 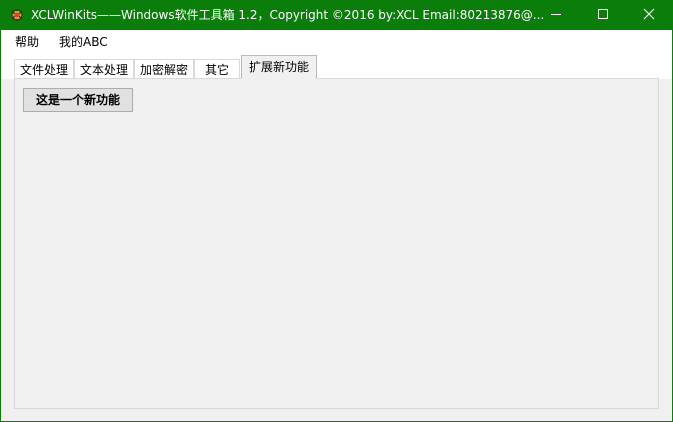 What do you see at coordinates (27, 42) in the screenshot?
I see `menu-item-help: 帮助` at bounding box center [27, 42].